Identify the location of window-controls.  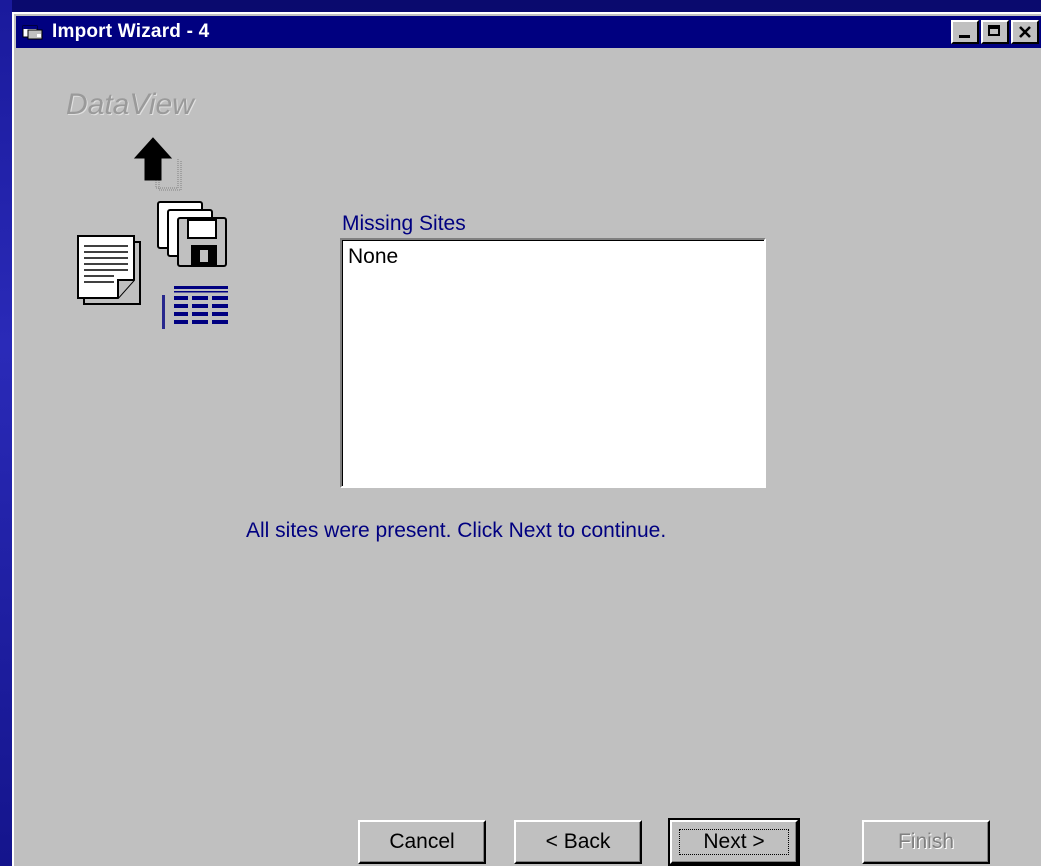
(995, 32).